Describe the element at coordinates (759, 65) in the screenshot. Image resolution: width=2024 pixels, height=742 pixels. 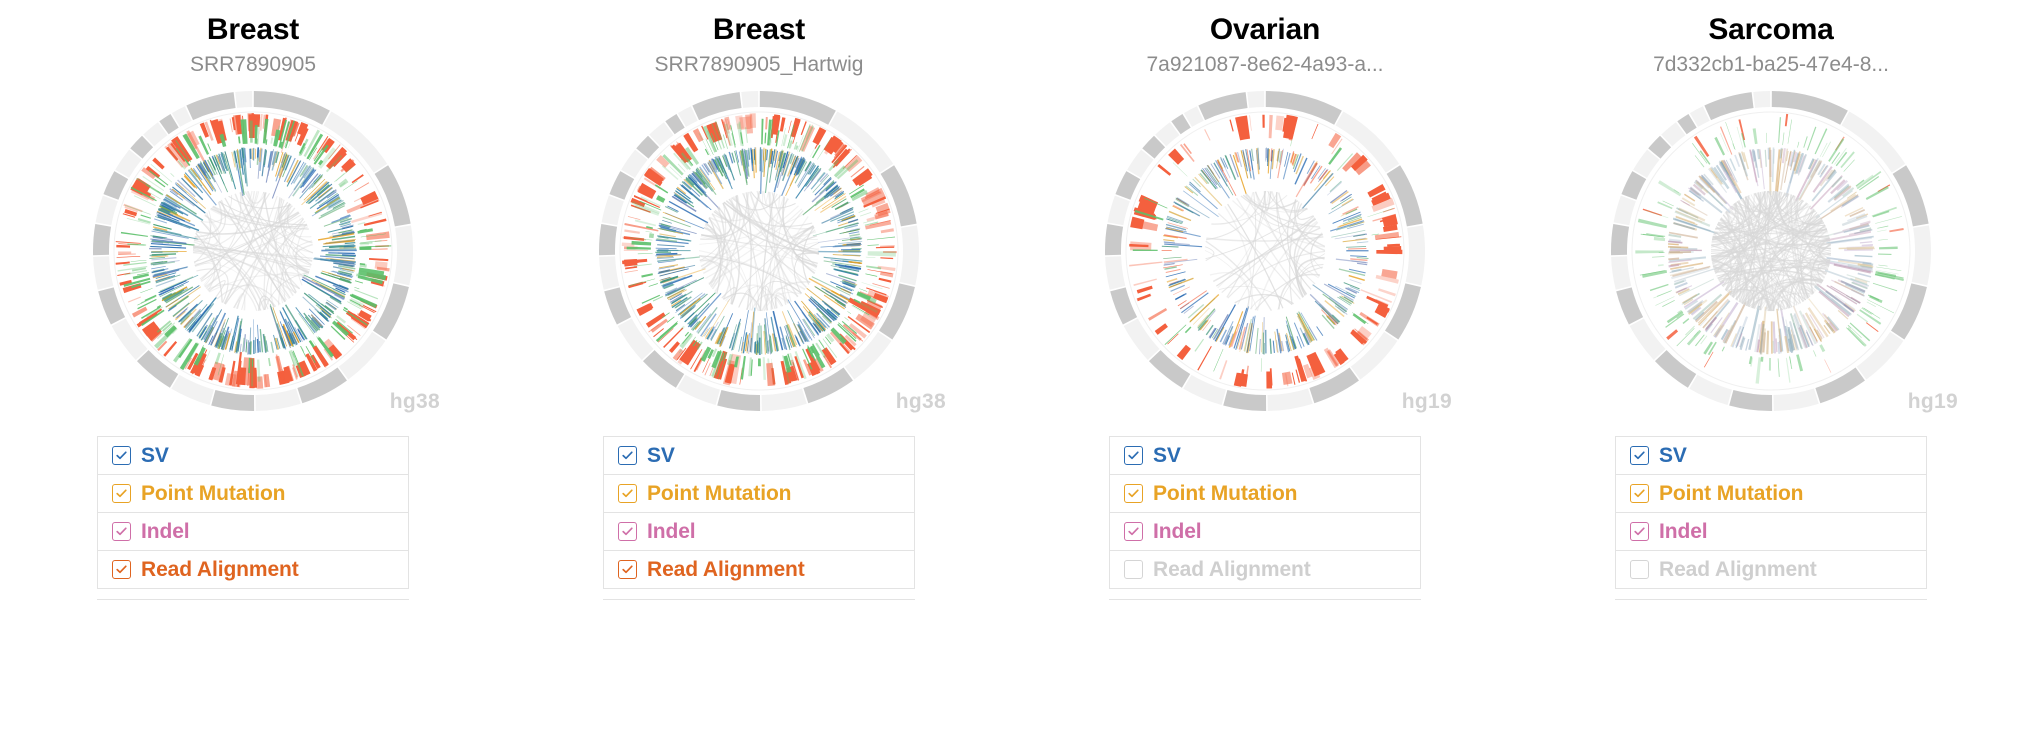
I see `panel-subtitle: SRR7890905_Hartwig` at that location.